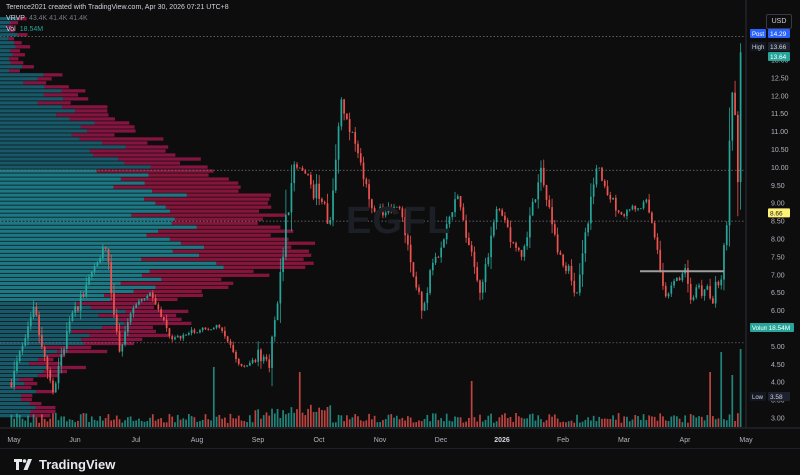  What do you see at coordinates (399, 221) in the screenshot?
I see `symbol-watermark: EGFL` at bounding box center [399, 221].